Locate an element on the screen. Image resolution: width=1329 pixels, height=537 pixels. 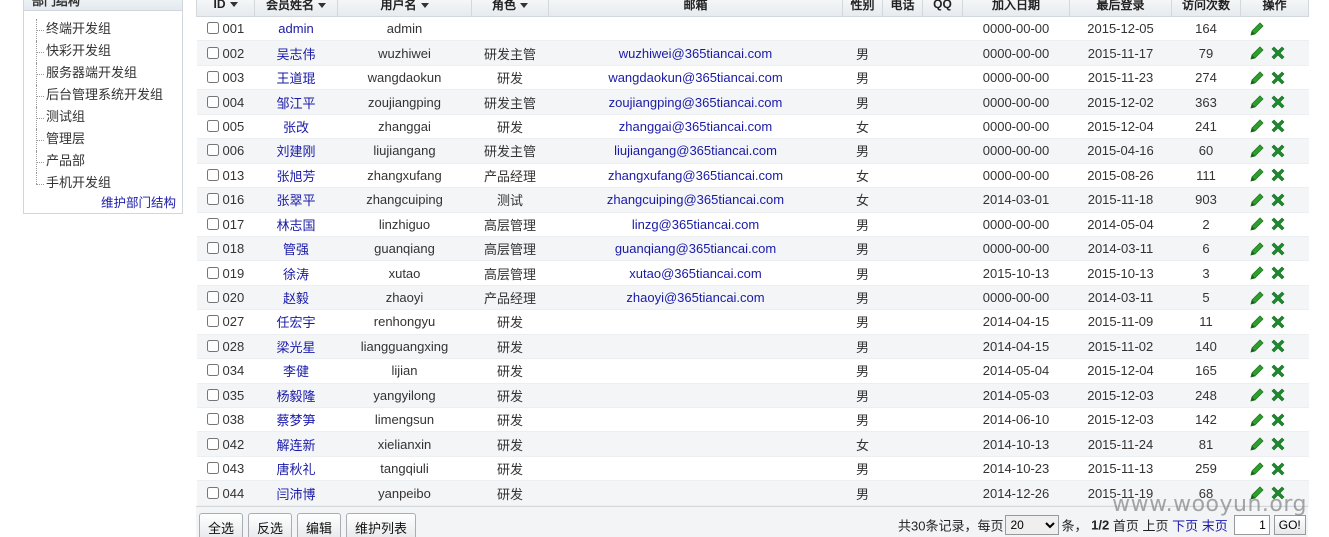
email-link: zoujiangping@365tiancai.com is located at coordinates (696, 102).